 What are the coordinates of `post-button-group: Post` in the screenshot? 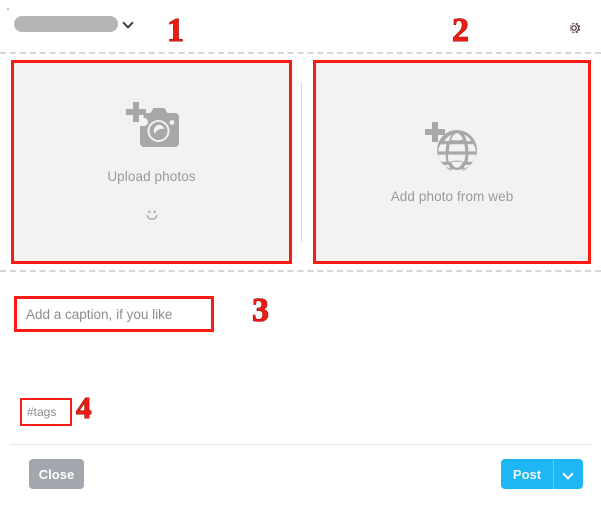 It's located at (542, 474).